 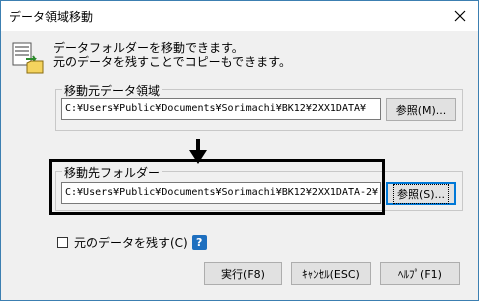 I want to click on help-question-icon: ?, so click(x=199, y=242).